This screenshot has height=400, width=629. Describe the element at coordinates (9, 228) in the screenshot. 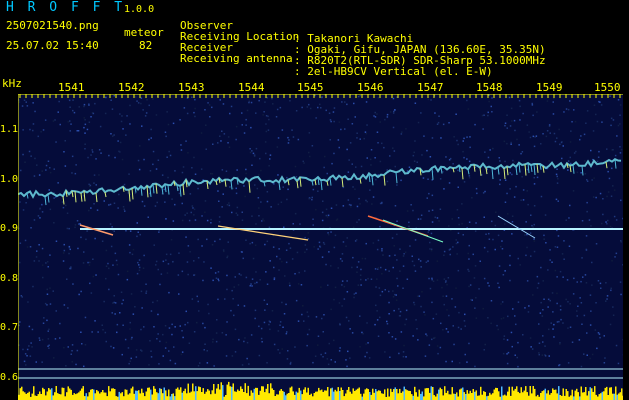

I see `y-tick-label: 0.9` at that location.